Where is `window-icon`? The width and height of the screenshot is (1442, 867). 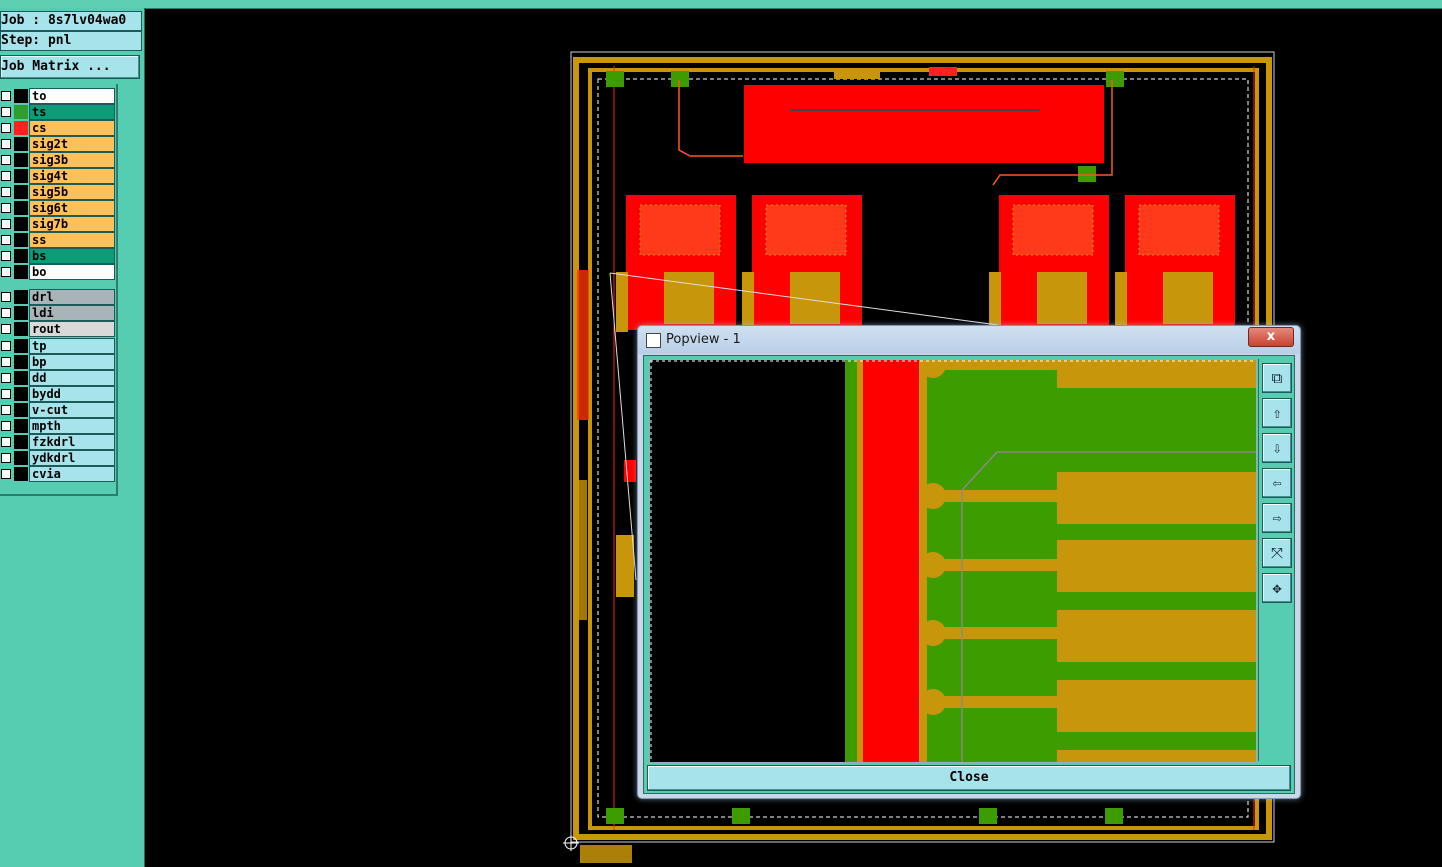
window-icon is located at coordinates (653, 340).